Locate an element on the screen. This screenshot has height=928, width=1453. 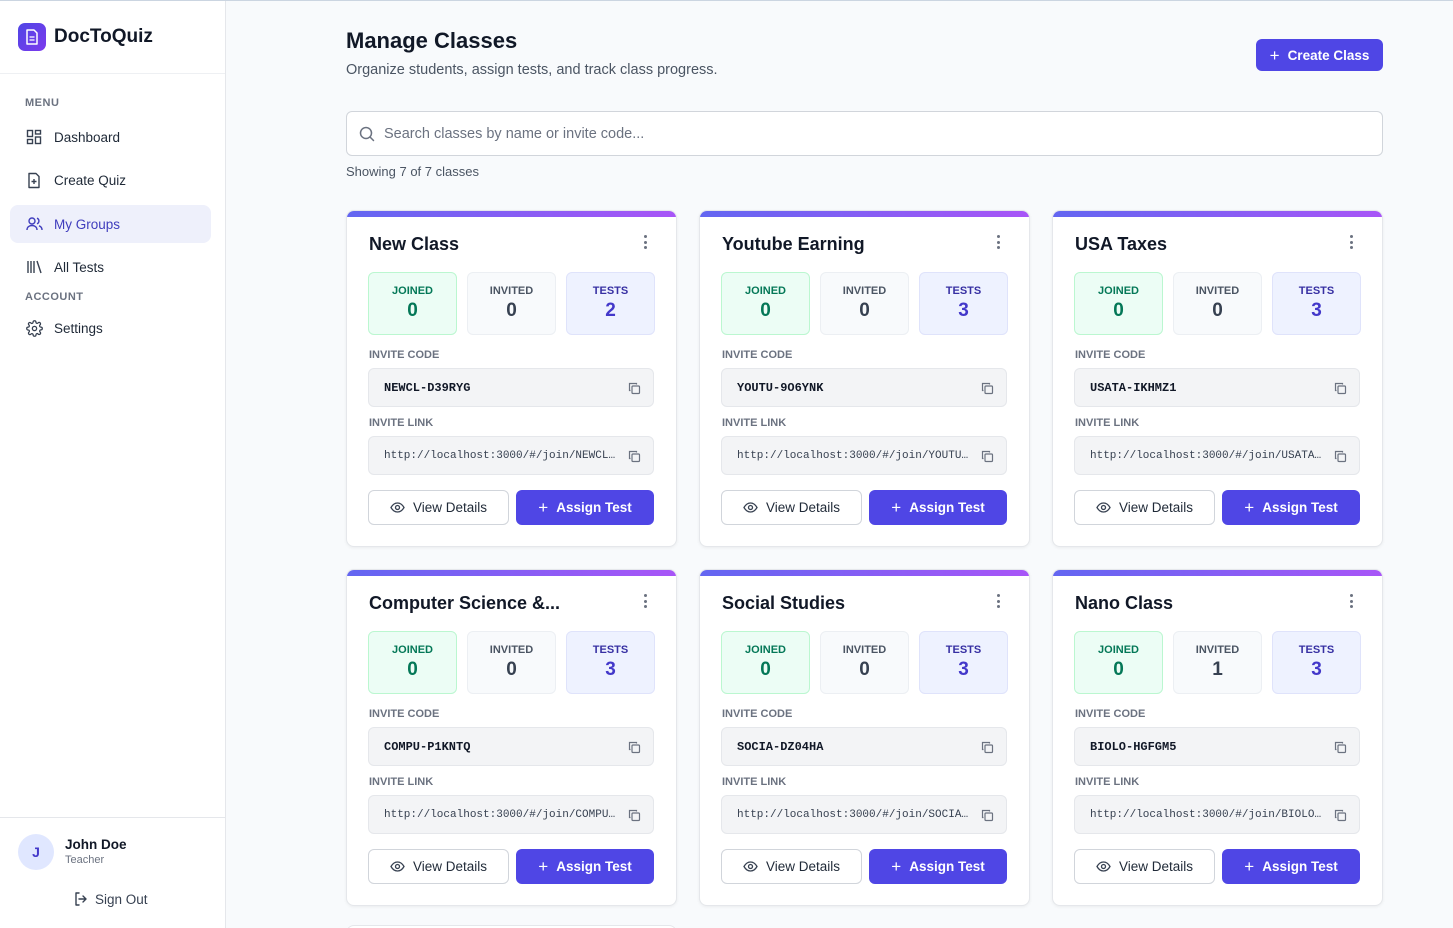
app-name: DocToQuiz is located at coordinates (103, 36).